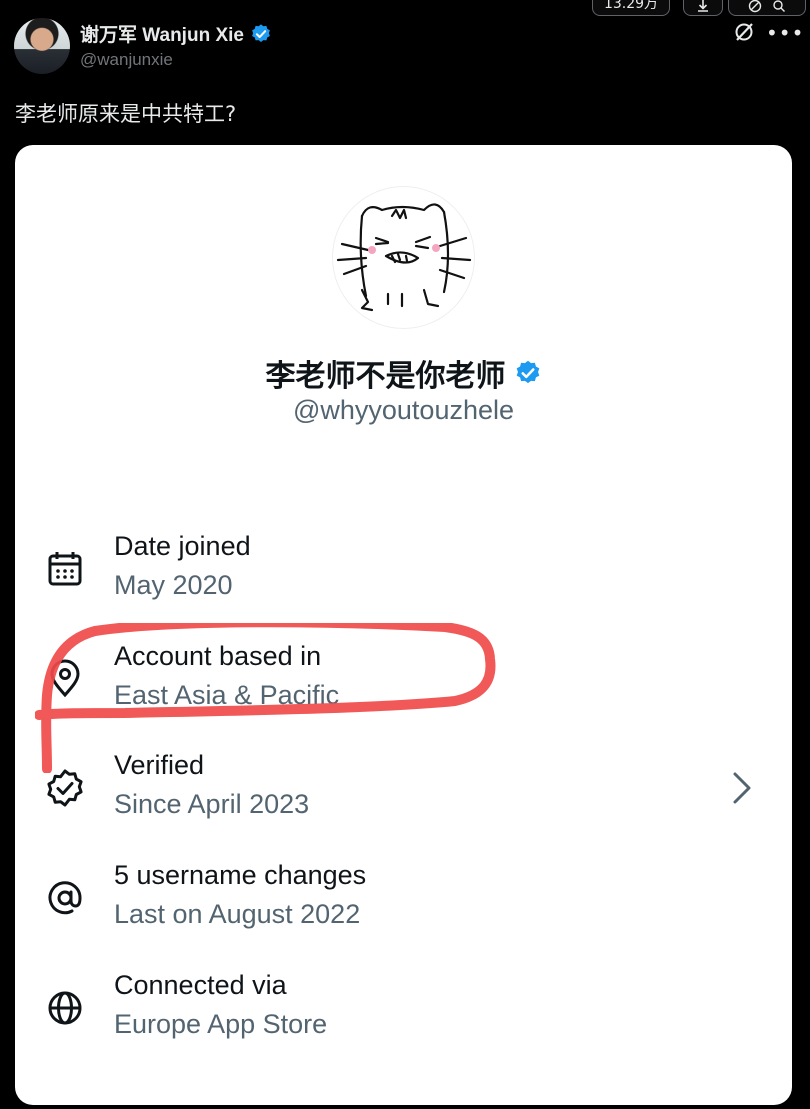 This screenshot has width=810, height=1109. Describe the element at coordinates (159, 765) in the screenshot. I see `row-title: Verified` at that location.